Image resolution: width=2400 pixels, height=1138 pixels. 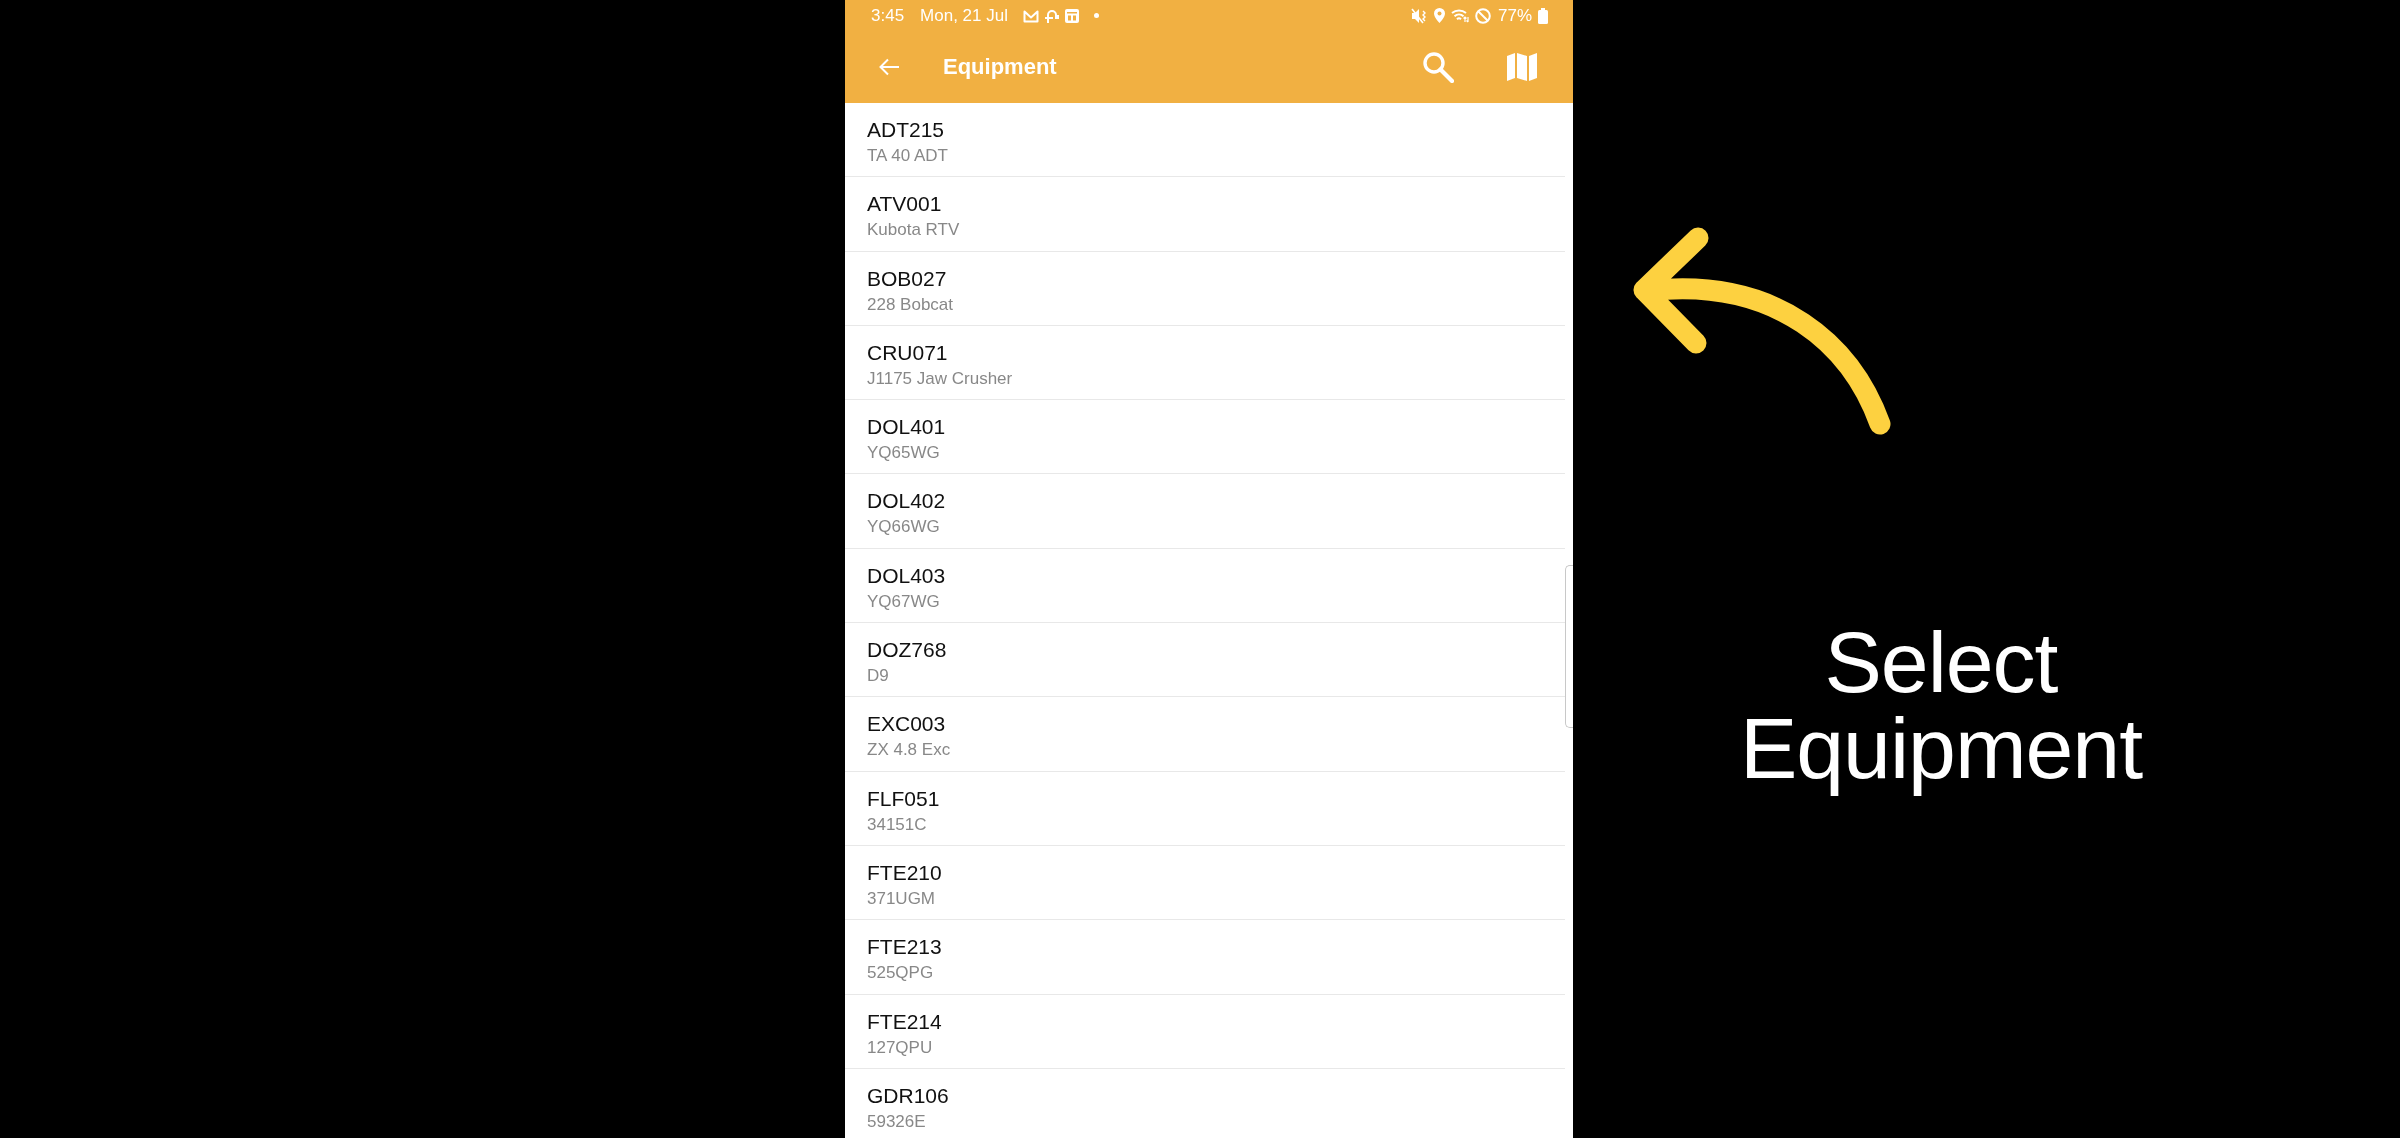 I want to click on equipment-description: 371UGM, so click(x=901, y=898).